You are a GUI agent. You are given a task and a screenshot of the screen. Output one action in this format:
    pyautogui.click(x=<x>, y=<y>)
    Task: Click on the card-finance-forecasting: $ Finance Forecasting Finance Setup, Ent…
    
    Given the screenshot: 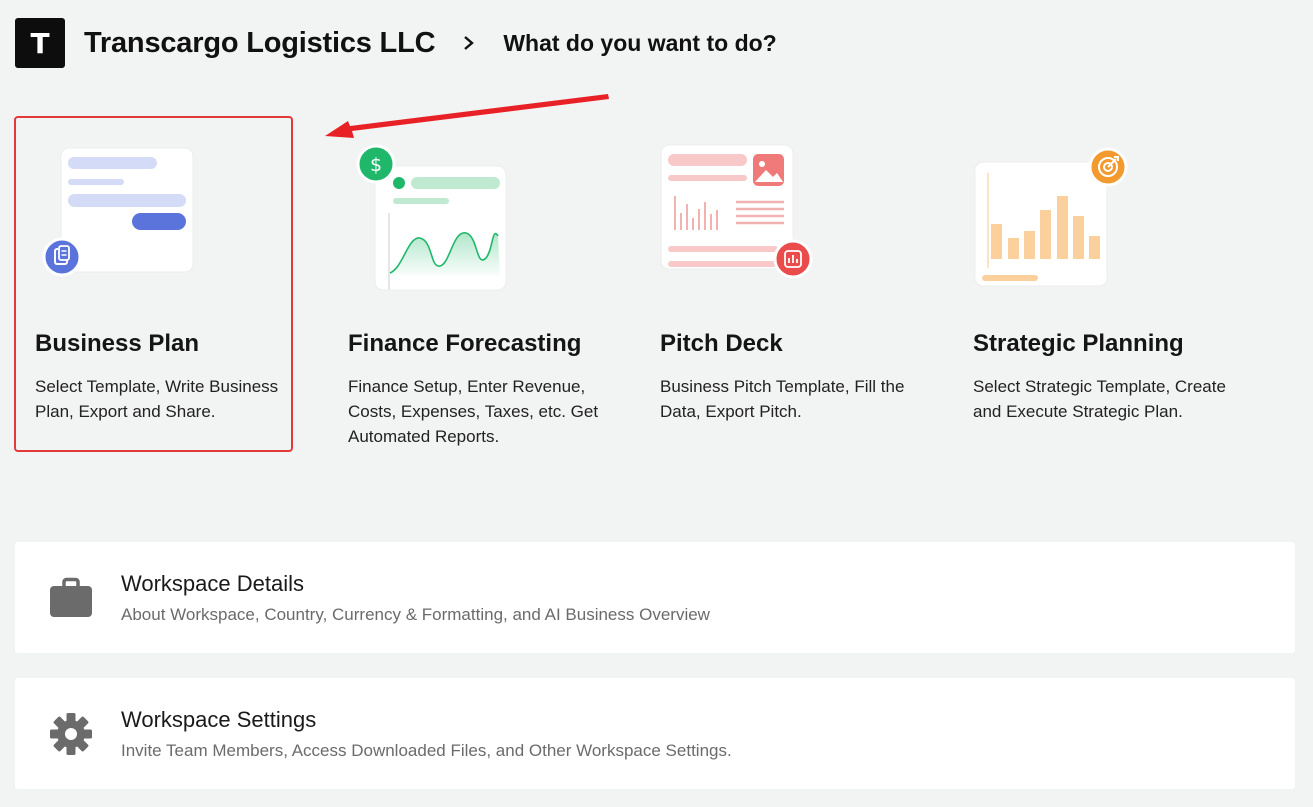 What is the action you would take?
    pyautogui.click(x=473, y=283)
    